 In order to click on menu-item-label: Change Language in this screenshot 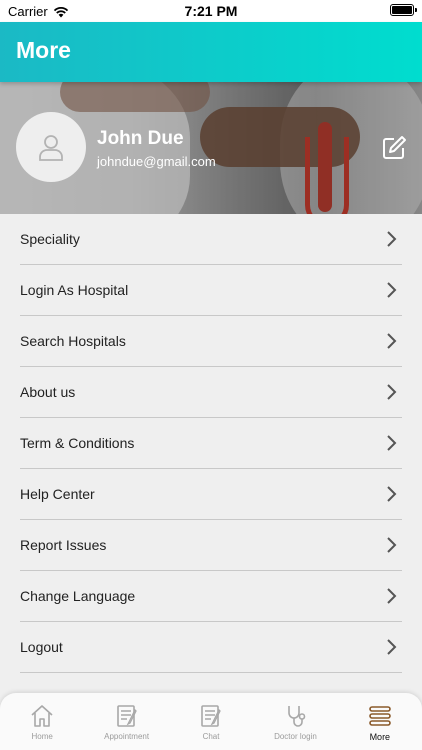, I will do `click(78, 596)`.